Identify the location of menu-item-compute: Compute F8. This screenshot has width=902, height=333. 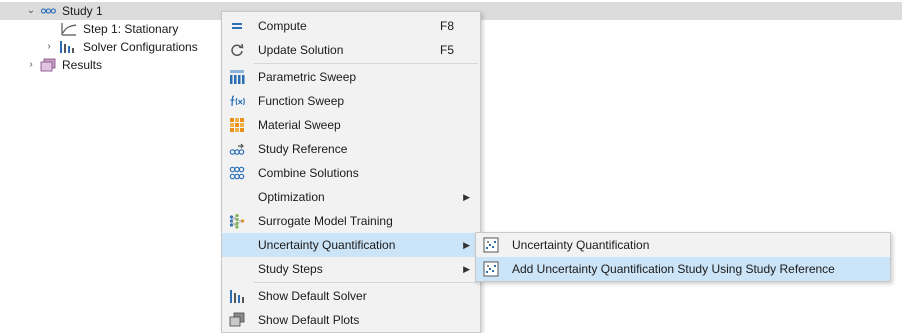
(351, 26).